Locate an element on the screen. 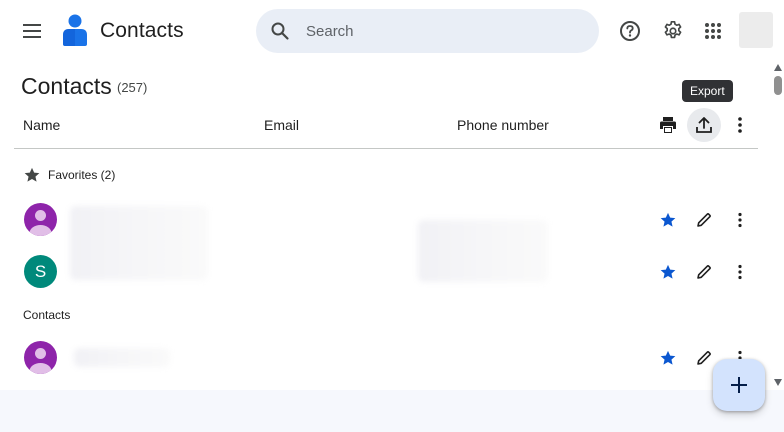 This screenshot has width=784, height=432. contacts-count: (257) is located at coordinates (132, 87).